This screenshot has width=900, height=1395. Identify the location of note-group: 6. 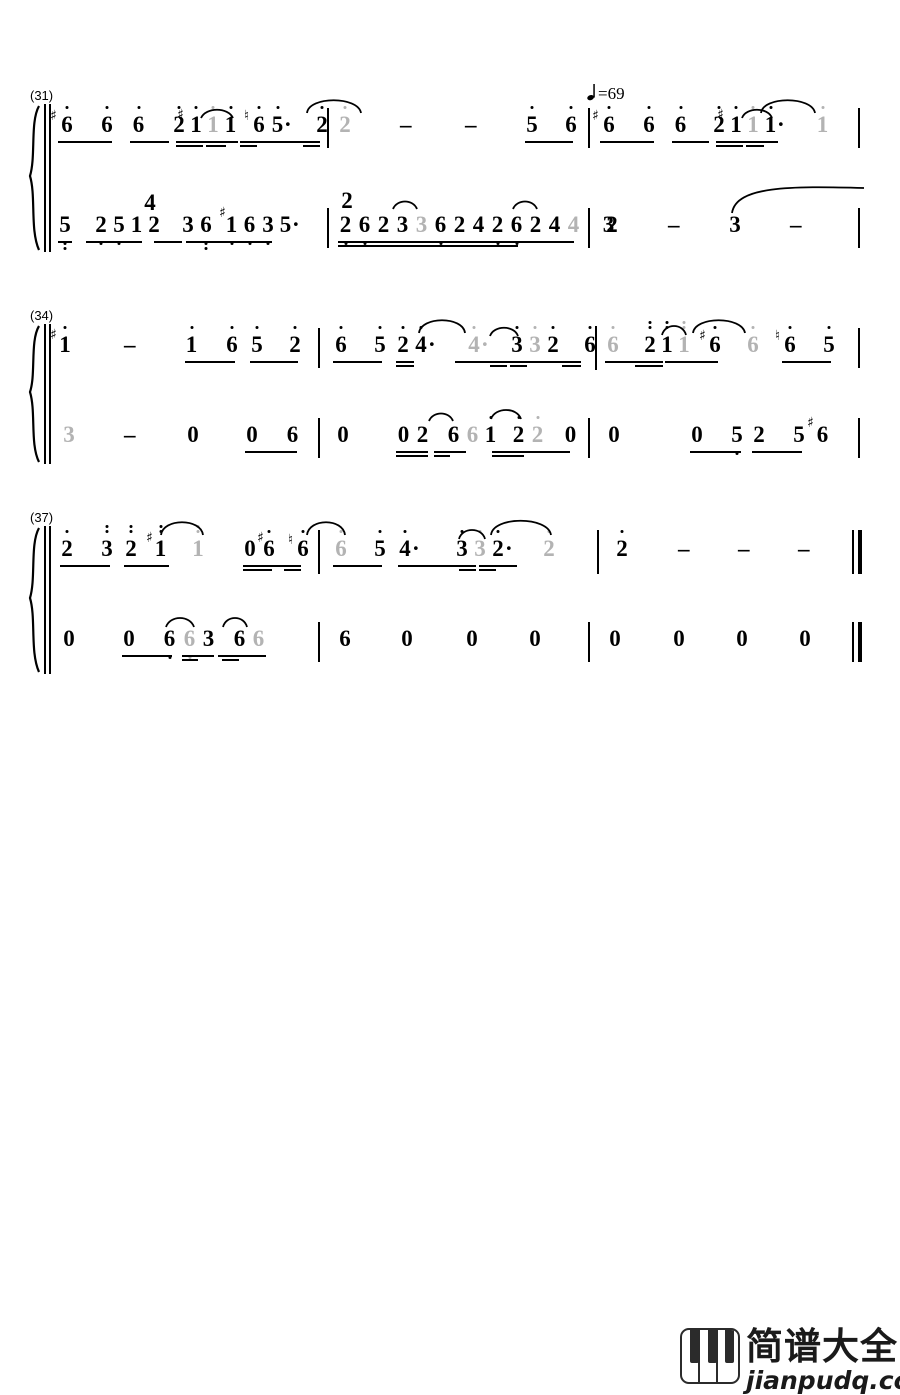
(345, 639).